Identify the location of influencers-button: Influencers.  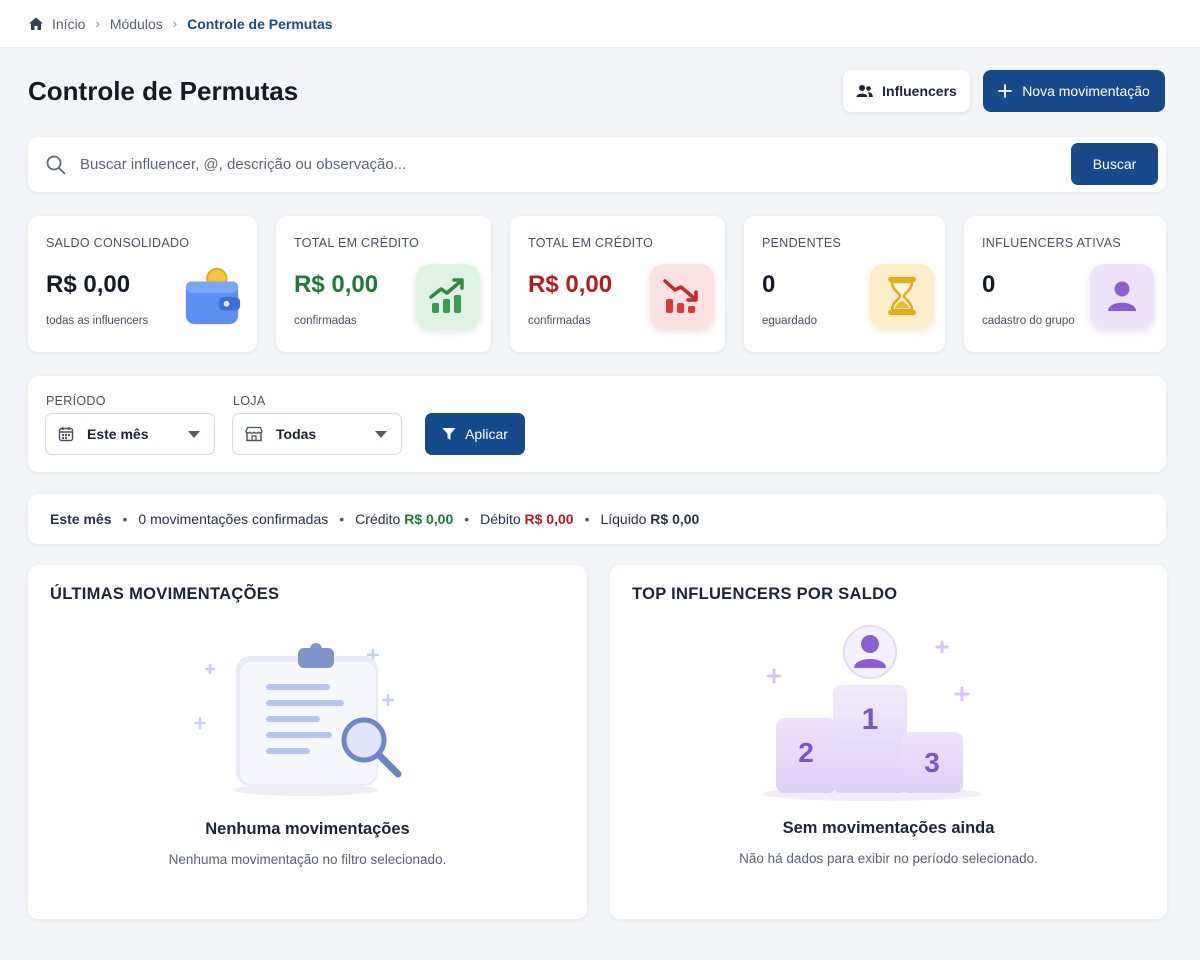
(906, 91).